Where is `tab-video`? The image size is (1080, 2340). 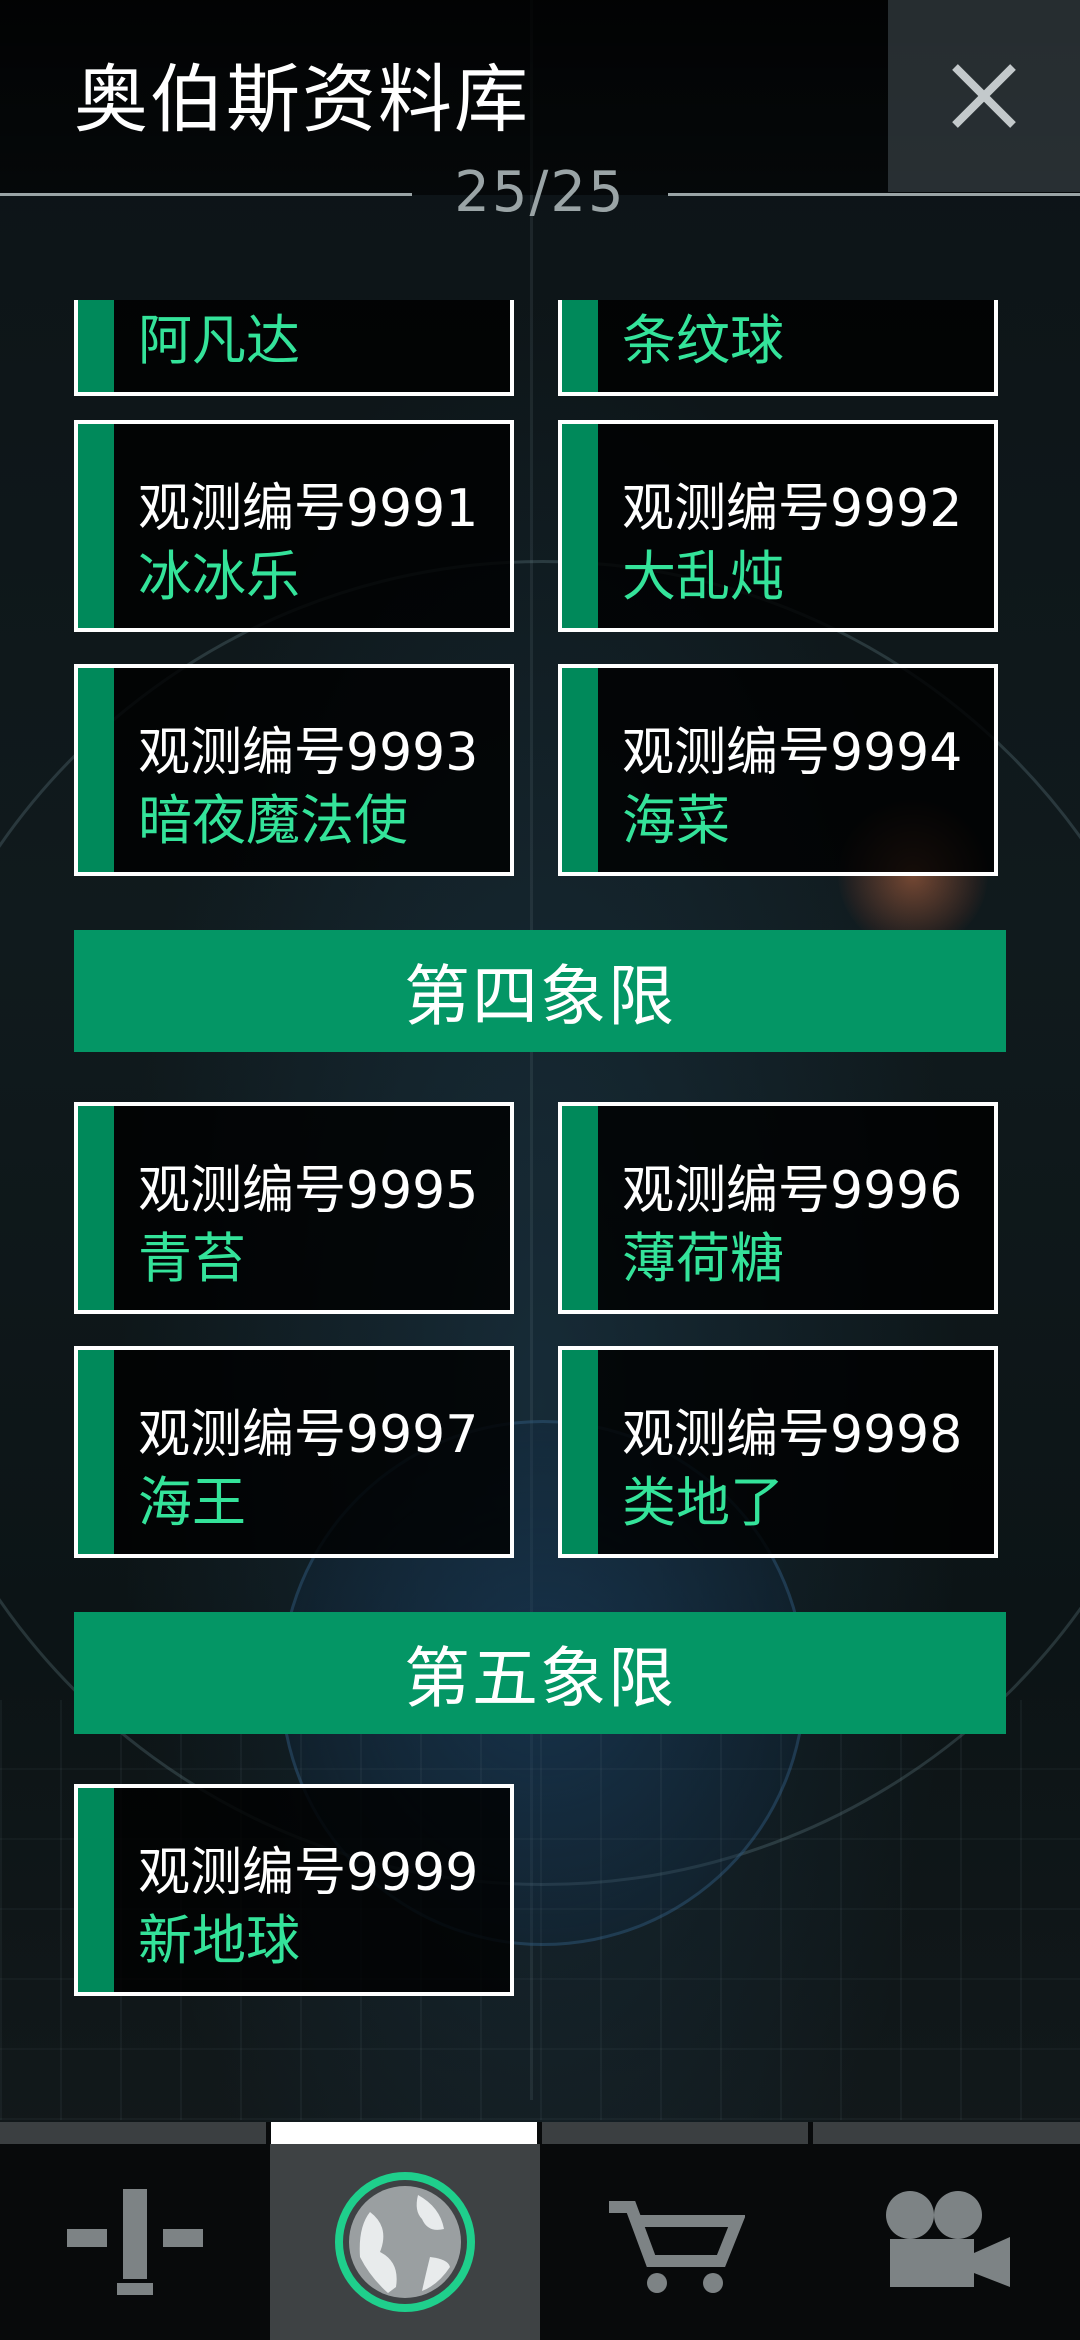
tab-video is located at coordinates (945, 2242).